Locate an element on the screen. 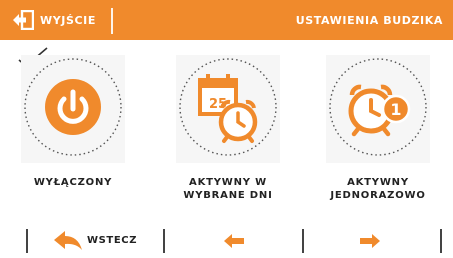 The height and width of the screenshot is (258, 453). bottom-nav: WSTECZ is located at coordinates (226, 241).